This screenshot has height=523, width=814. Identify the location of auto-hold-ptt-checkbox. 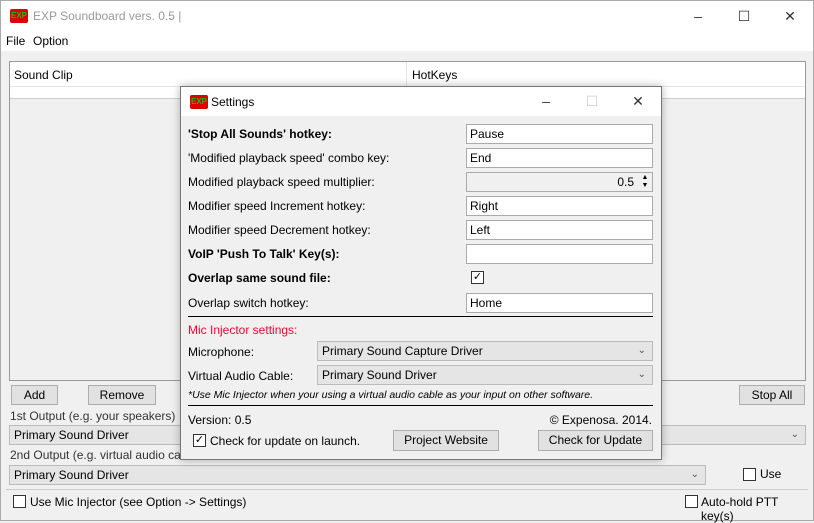
(691, 501).